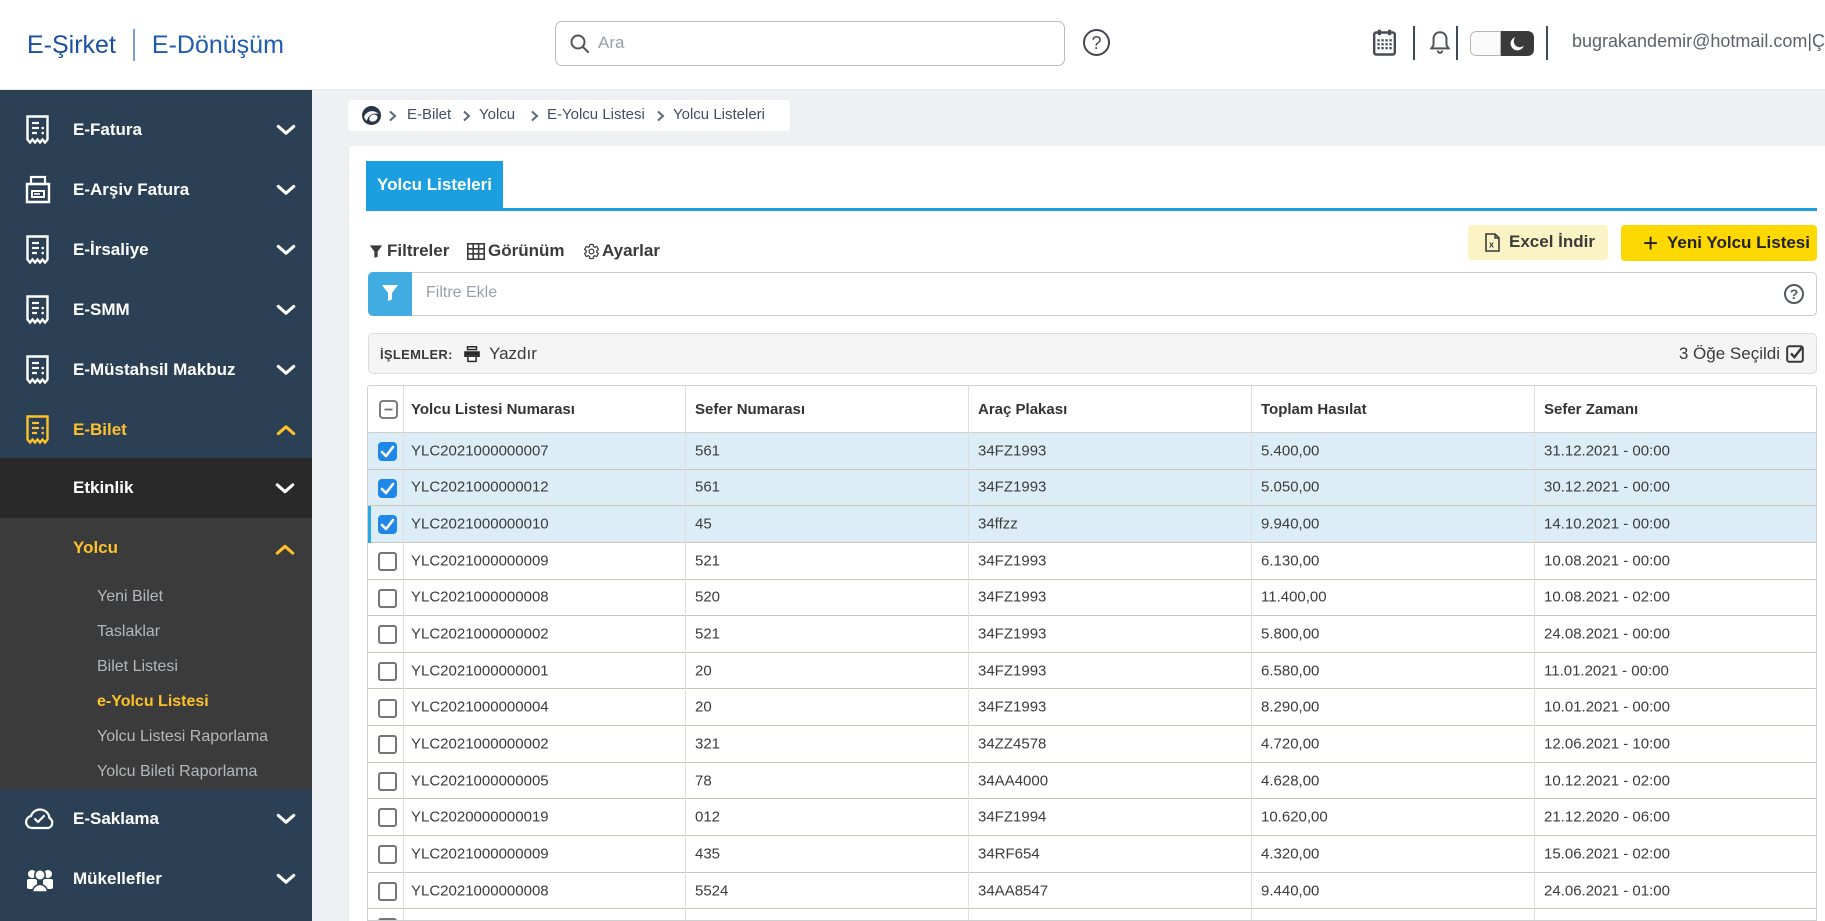 This screenshot has height=921, width=1825. What do you see at coordinates (1491, 245) in the screenshot?
I see `svg-text: x` at bounding box center [1491, 245].